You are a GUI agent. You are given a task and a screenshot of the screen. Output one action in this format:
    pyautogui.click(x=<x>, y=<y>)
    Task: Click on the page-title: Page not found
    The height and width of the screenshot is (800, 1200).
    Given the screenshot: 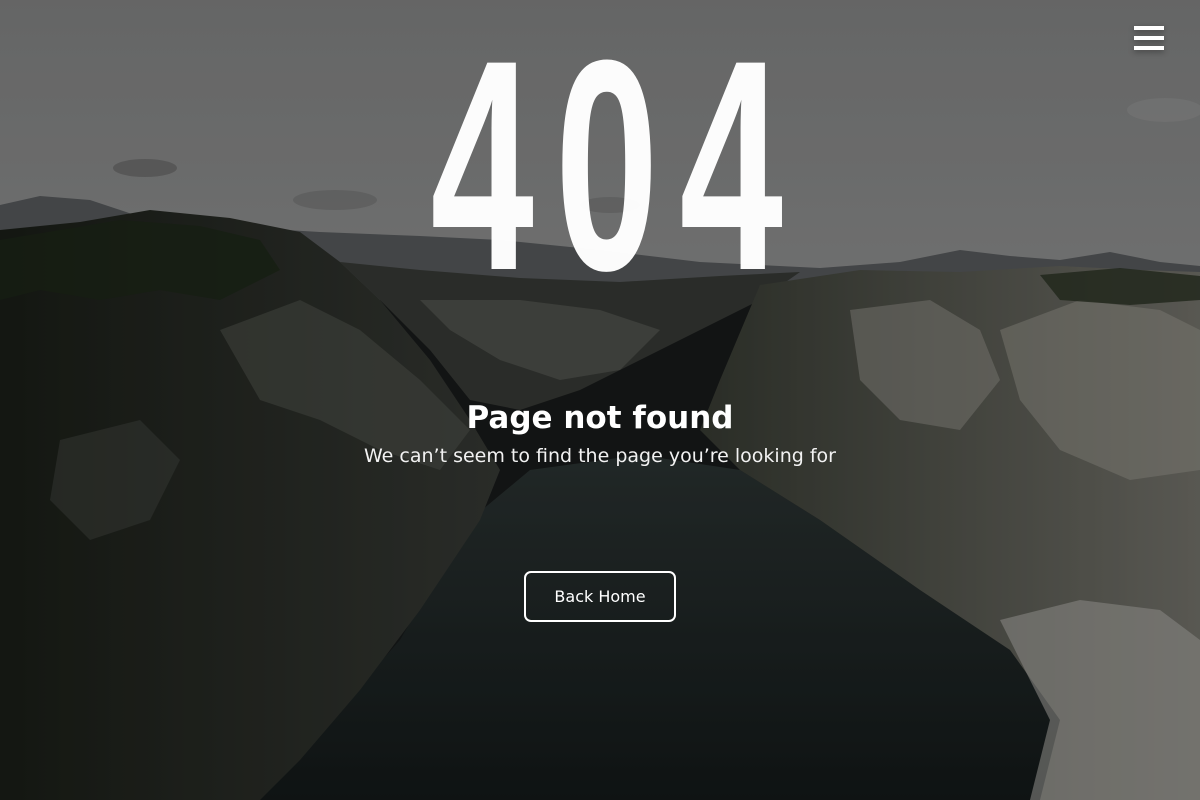 What is the action you would take?
    pyautogui.click(x=600, y=418)
    